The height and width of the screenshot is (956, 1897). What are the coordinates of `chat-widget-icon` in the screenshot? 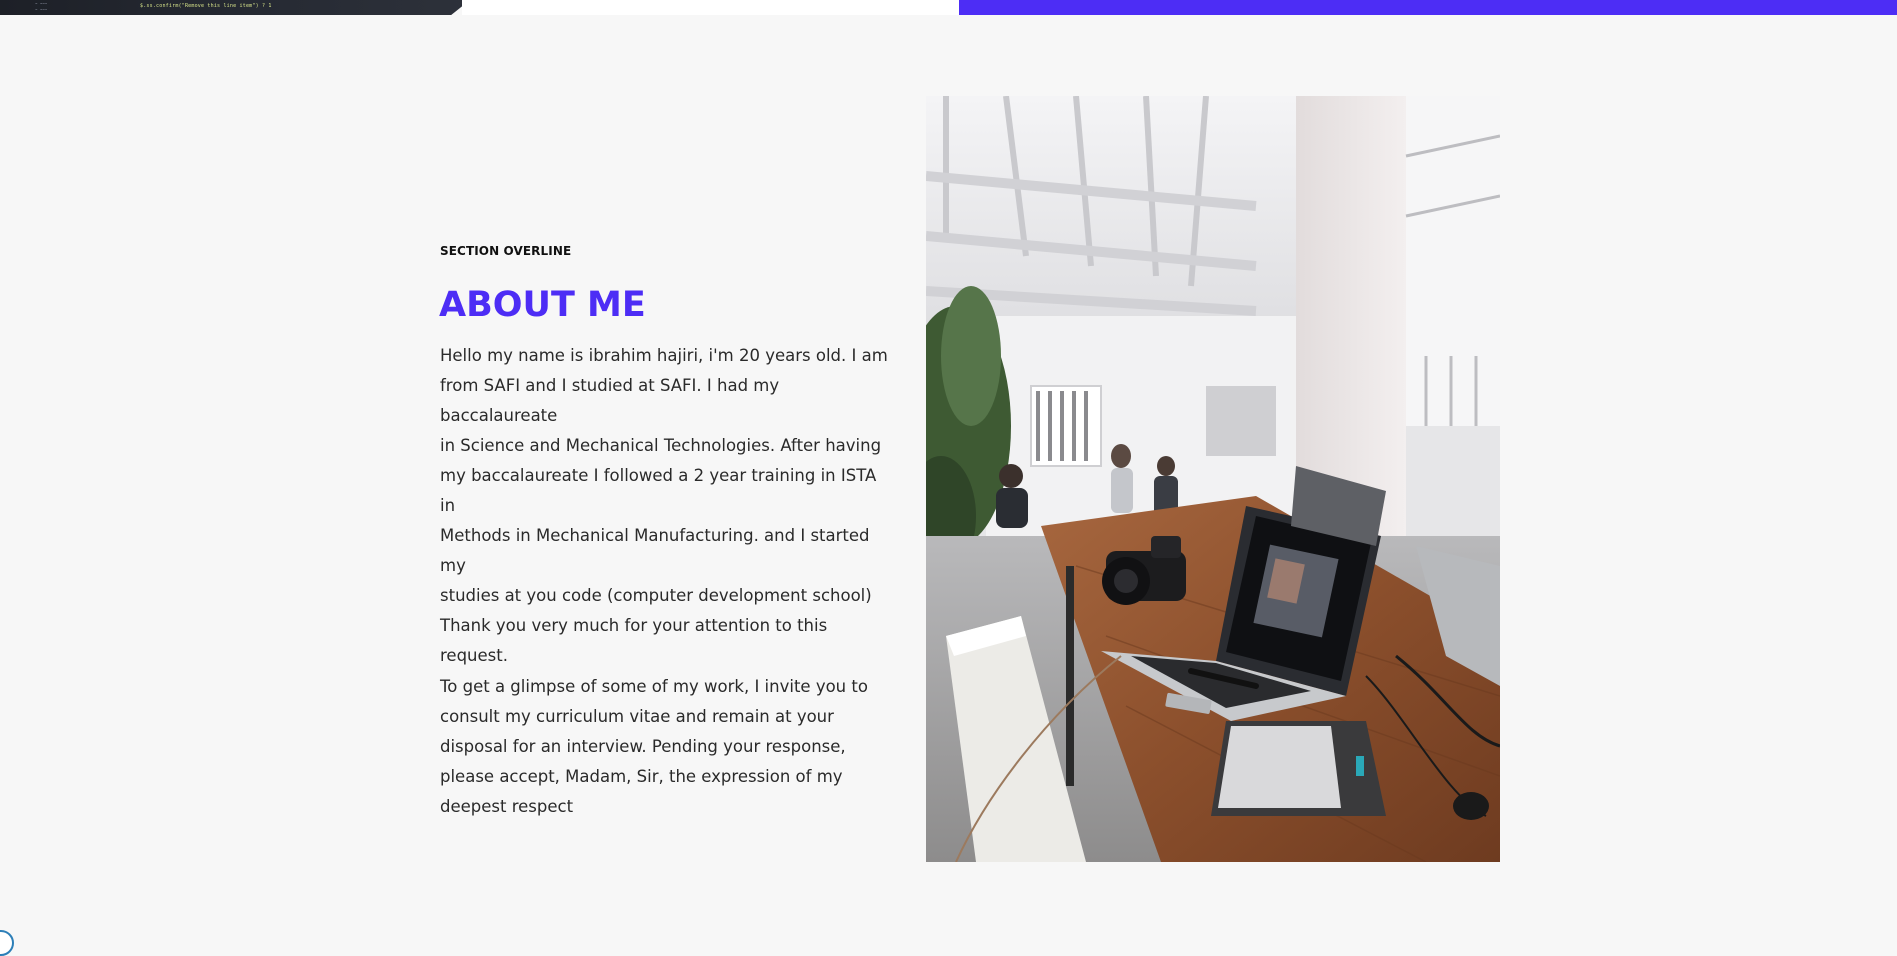 It's located at (7, 943).